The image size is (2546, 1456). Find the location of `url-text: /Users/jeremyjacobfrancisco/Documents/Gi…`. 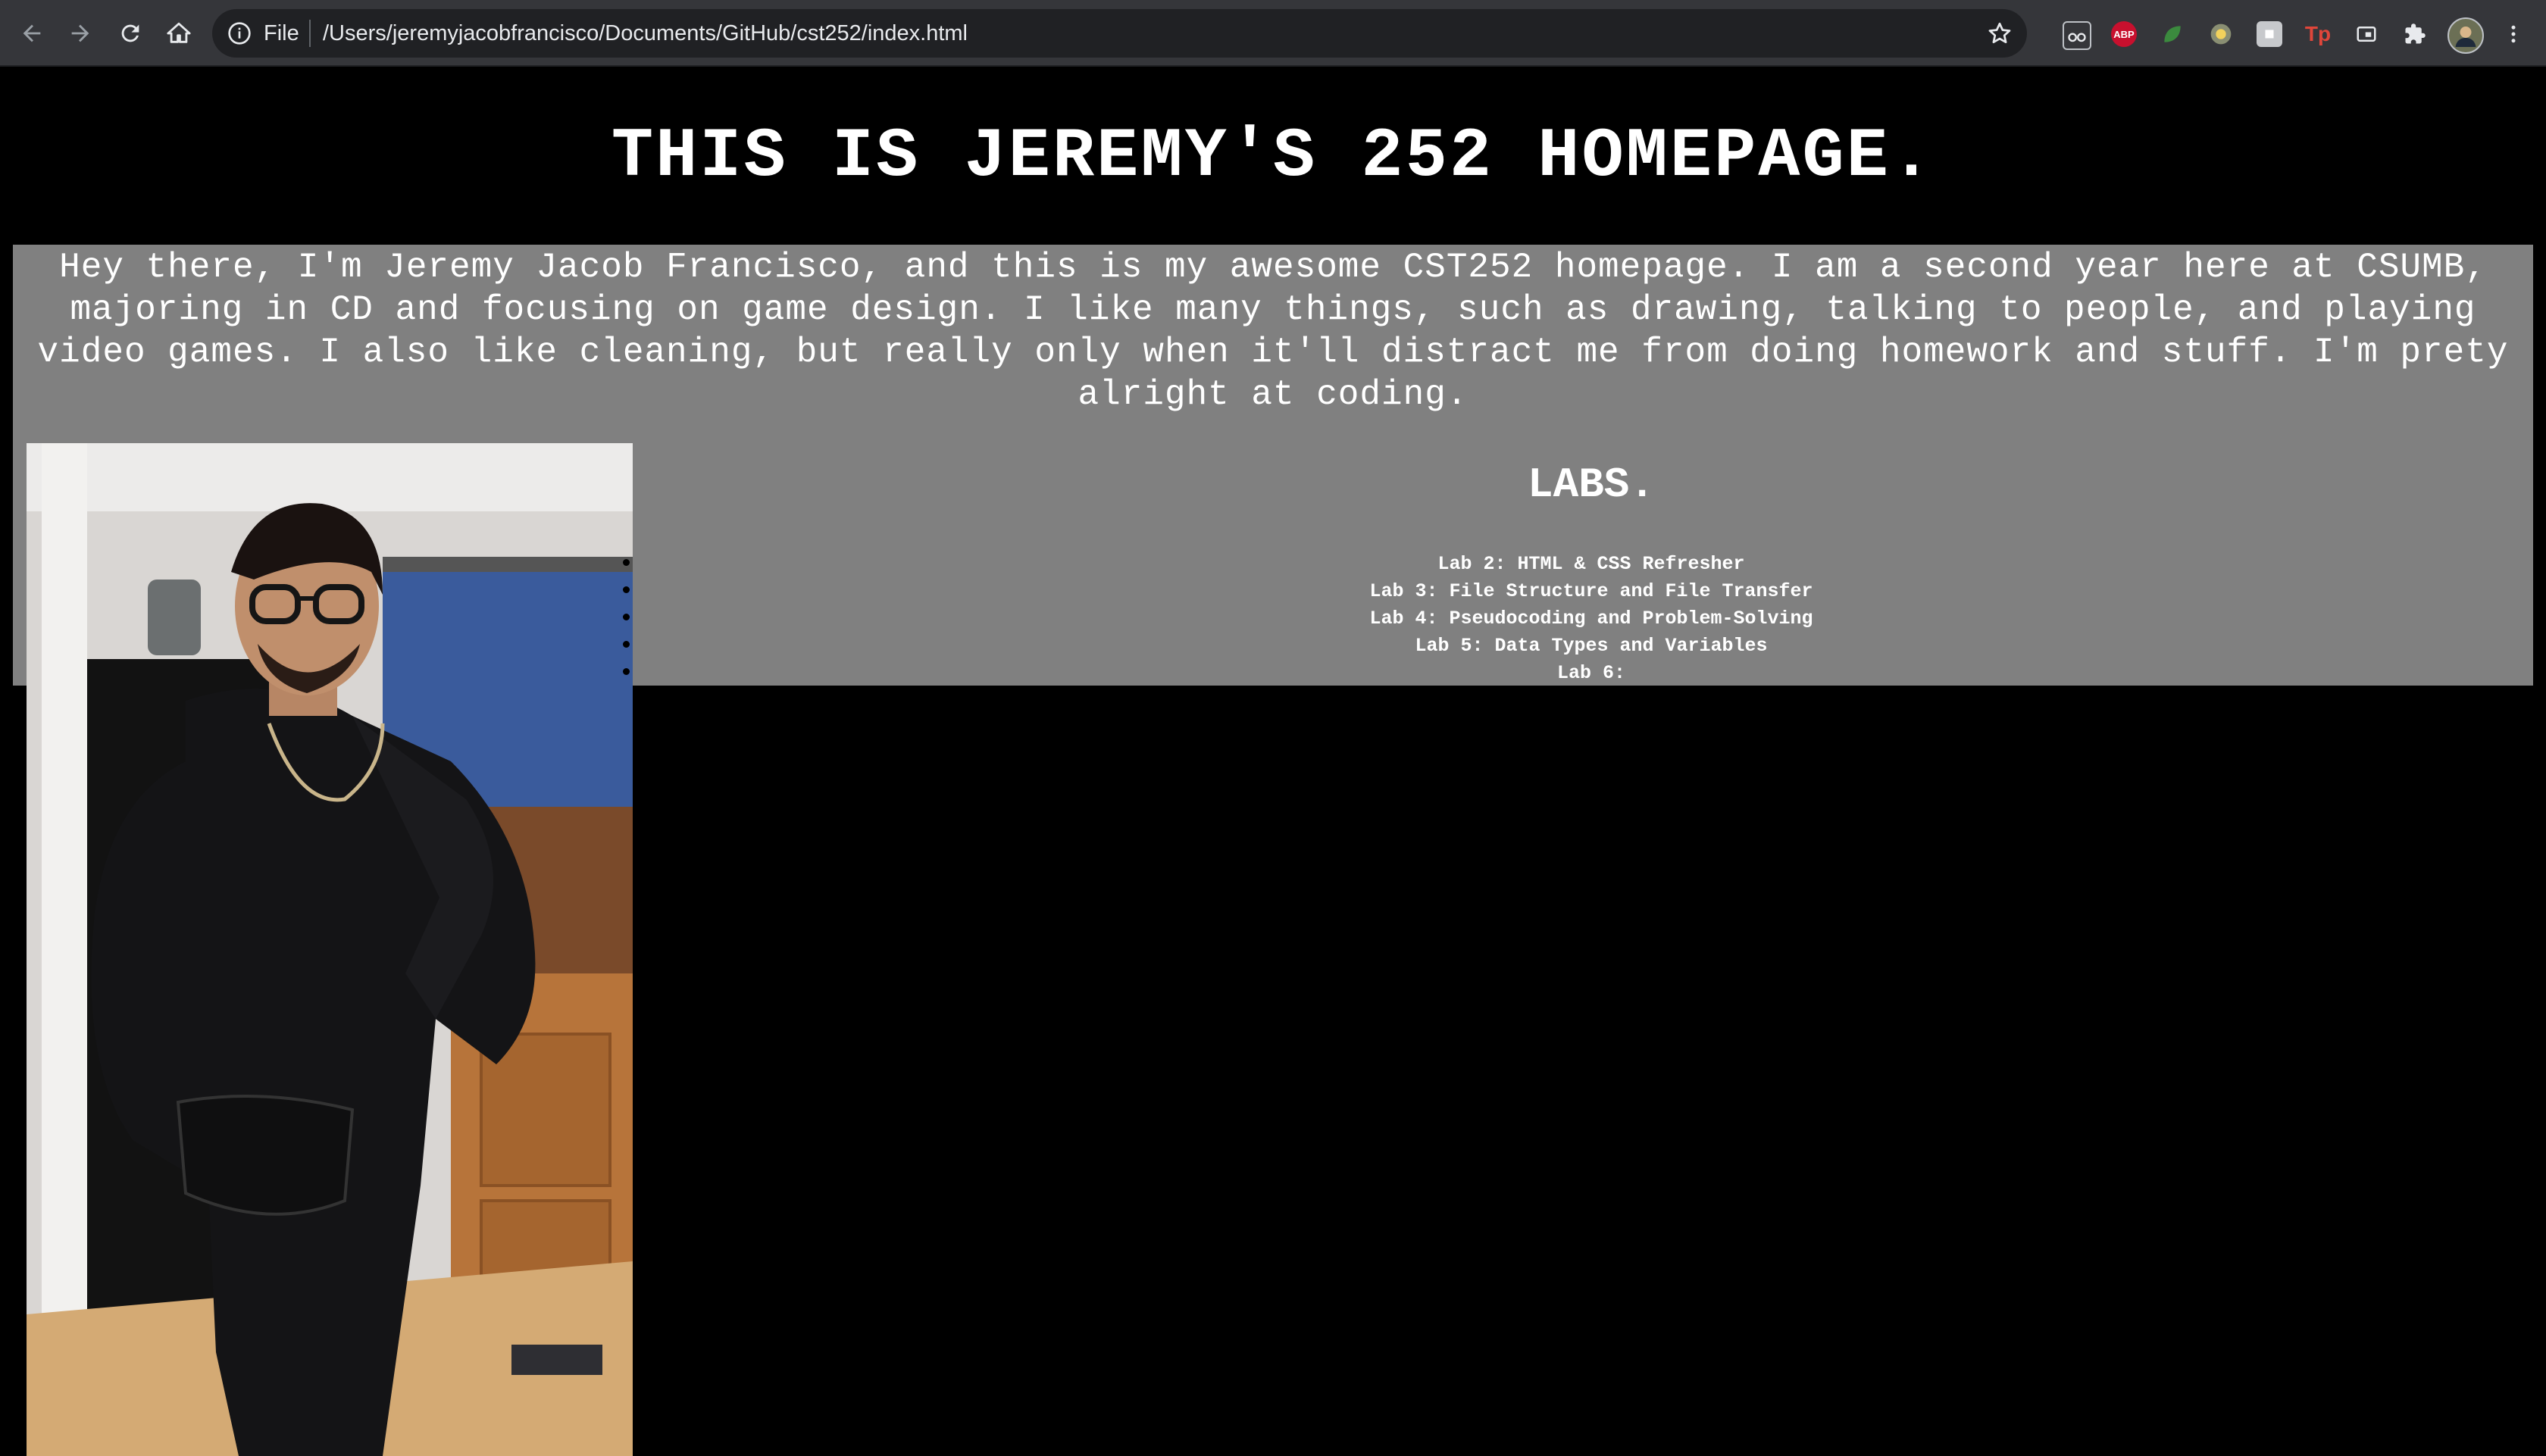

url-text: /Users/jeremyjacobfrancisco/Documents/Gi… is located at coordinates (645, 33).